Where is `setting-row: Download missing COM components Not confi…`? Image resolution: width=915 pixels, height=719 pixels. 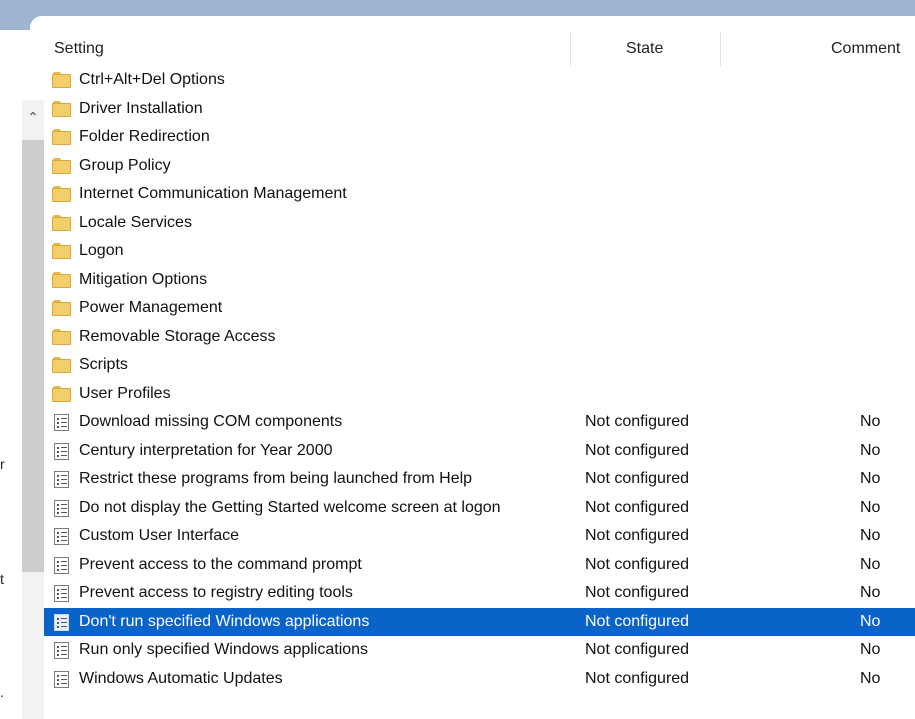 setting-row: Download missing COM components Not confi… is located at coordinates (479, 422).